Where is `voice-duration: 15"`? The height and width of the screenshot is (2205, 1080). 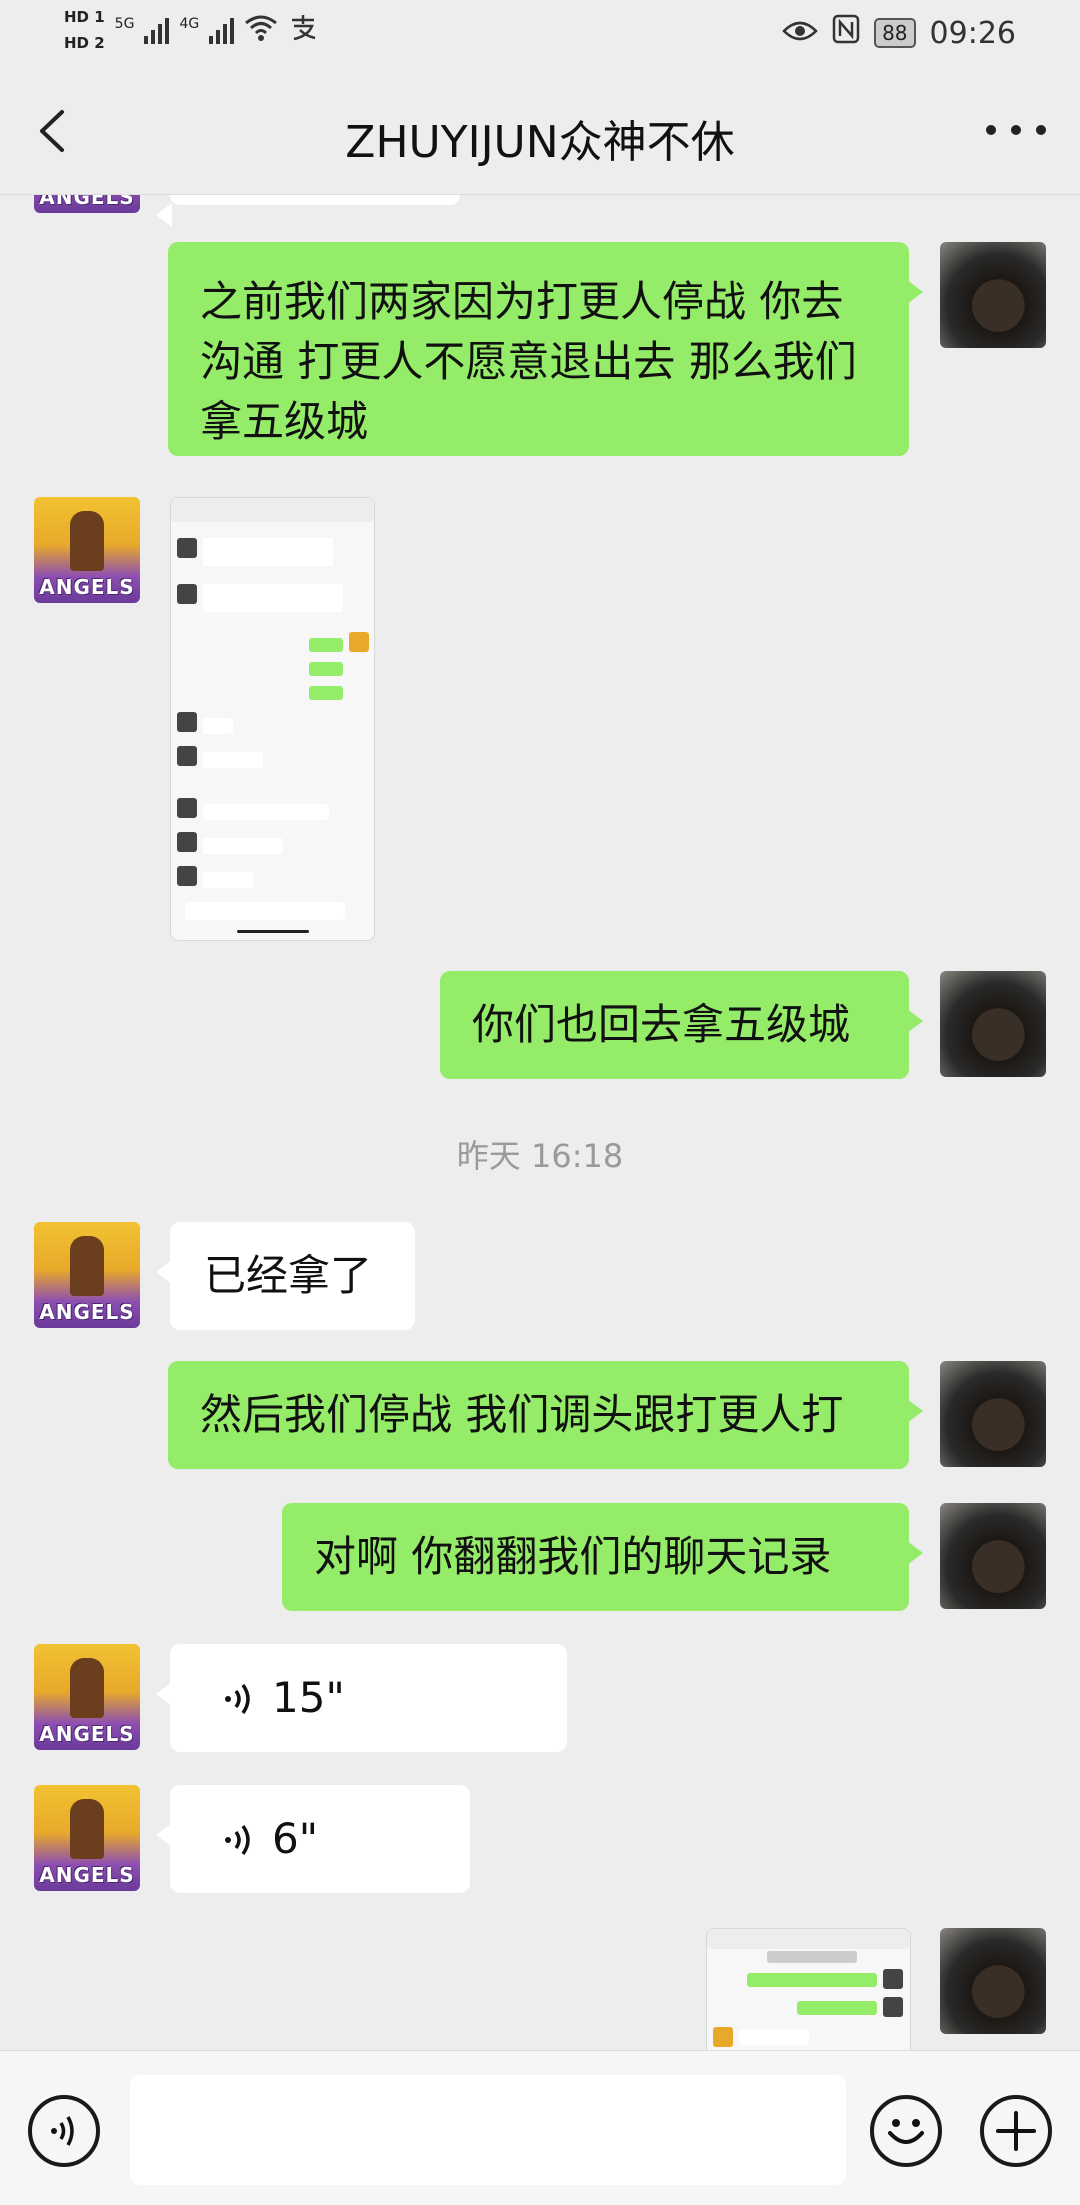 voice-duration: 15" is located at coordinates (308, 1697).